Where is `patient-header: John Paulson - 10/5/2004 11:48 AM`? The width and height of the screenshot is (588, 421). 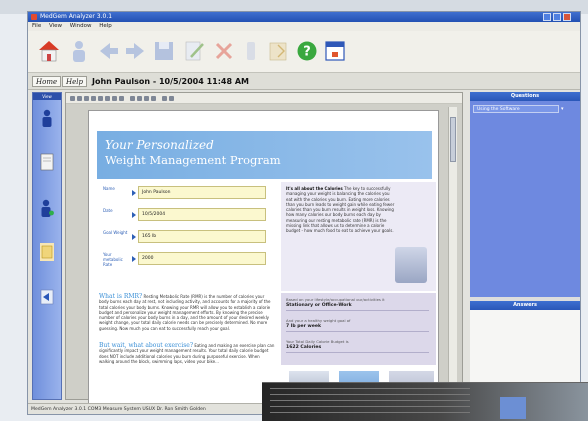 patient-header: John Paulson - 10/5/2004 11:48 AM is located at coordinates (170, 81).